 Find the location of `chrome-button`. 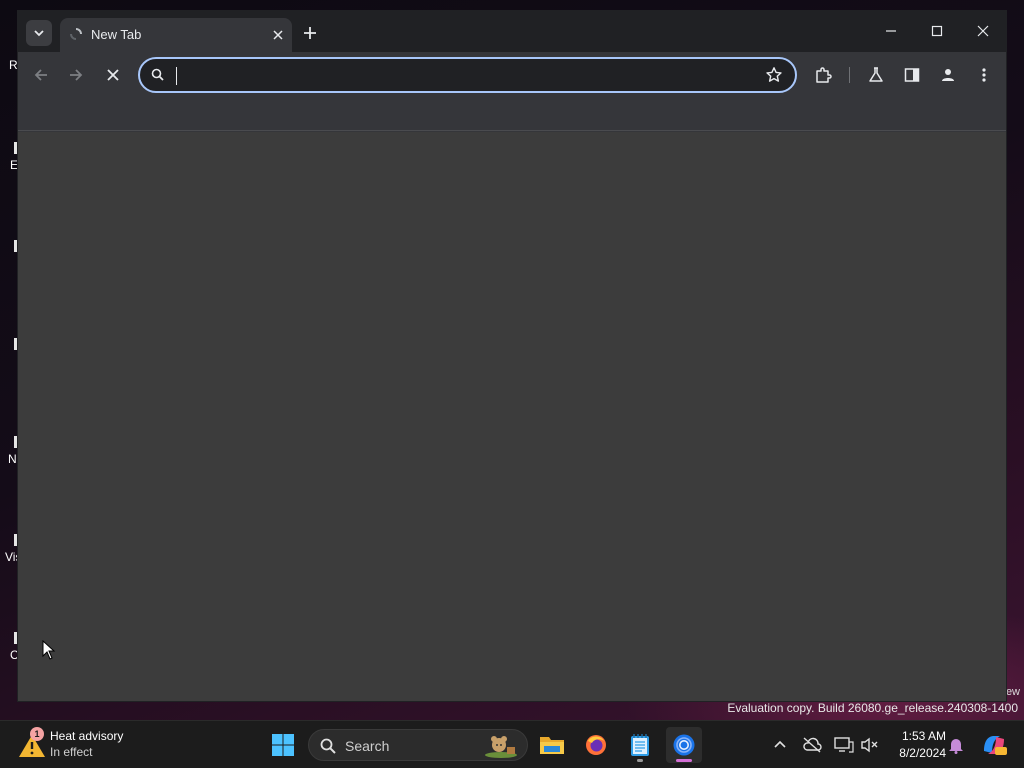

chrome-button is located at coordinates (684, 745).